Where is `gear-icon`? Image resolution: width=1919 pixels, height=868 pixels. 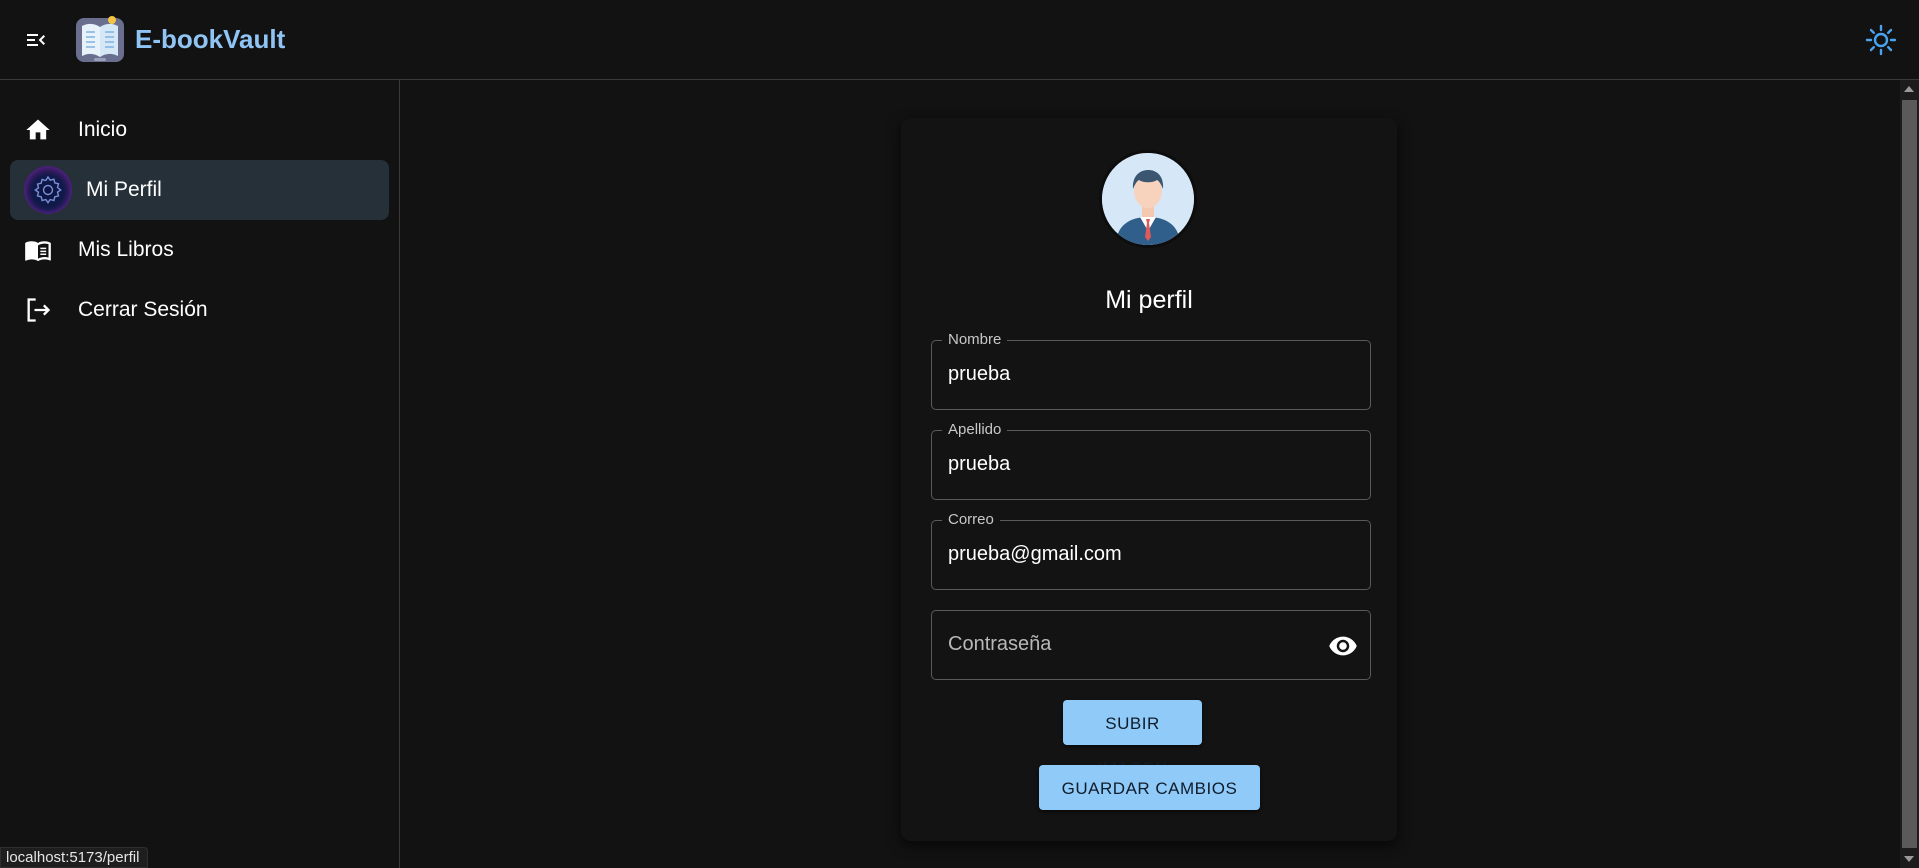 gear-icon is located at coordinates (48, 190).